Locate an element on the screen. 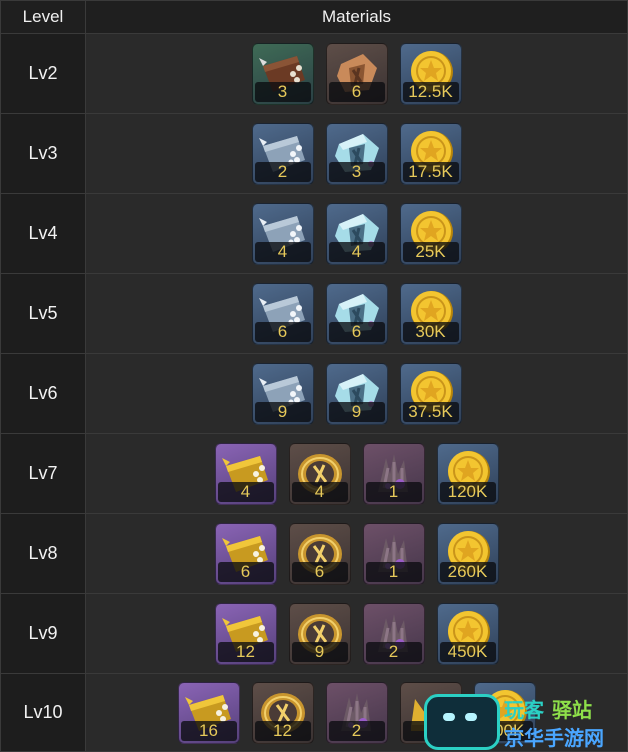 This screenshot has height=752, width=628. material-item: 16 is located at coordinates (208, 712).